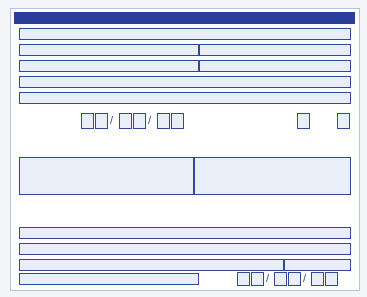  I want to click on side-box-a, so click(303, 121).